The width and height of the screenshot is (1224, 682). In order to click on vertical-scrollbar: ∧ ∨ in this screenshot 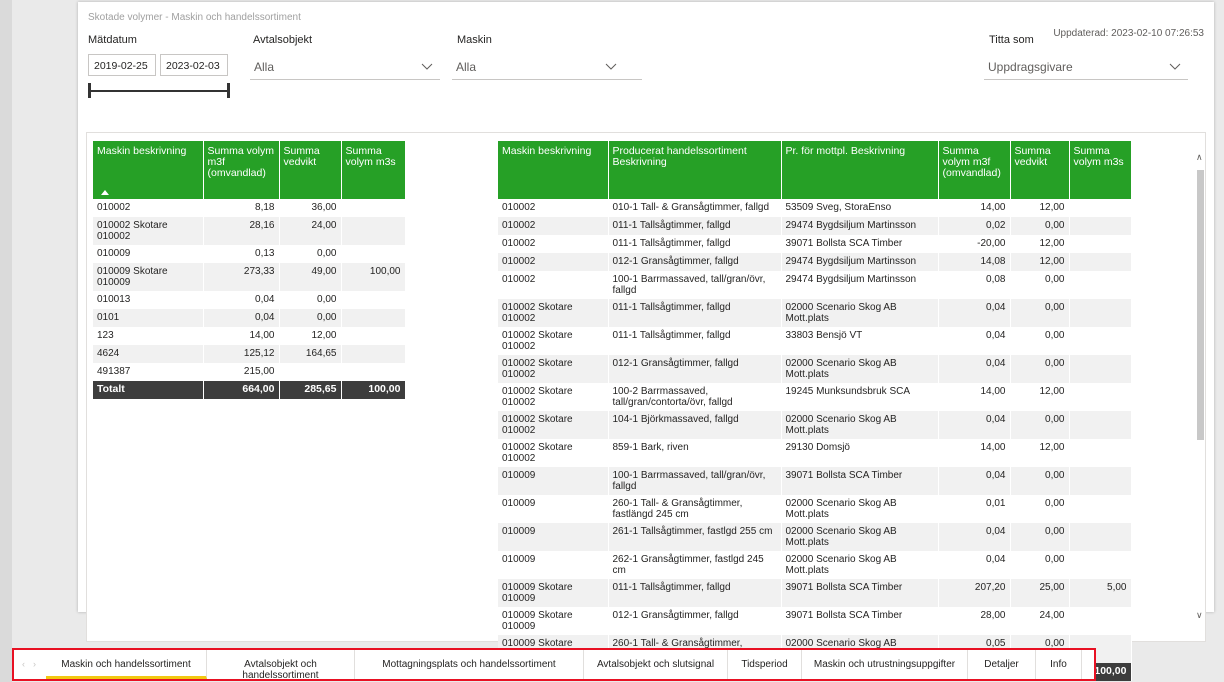, I will do `click(1200, 390)`.